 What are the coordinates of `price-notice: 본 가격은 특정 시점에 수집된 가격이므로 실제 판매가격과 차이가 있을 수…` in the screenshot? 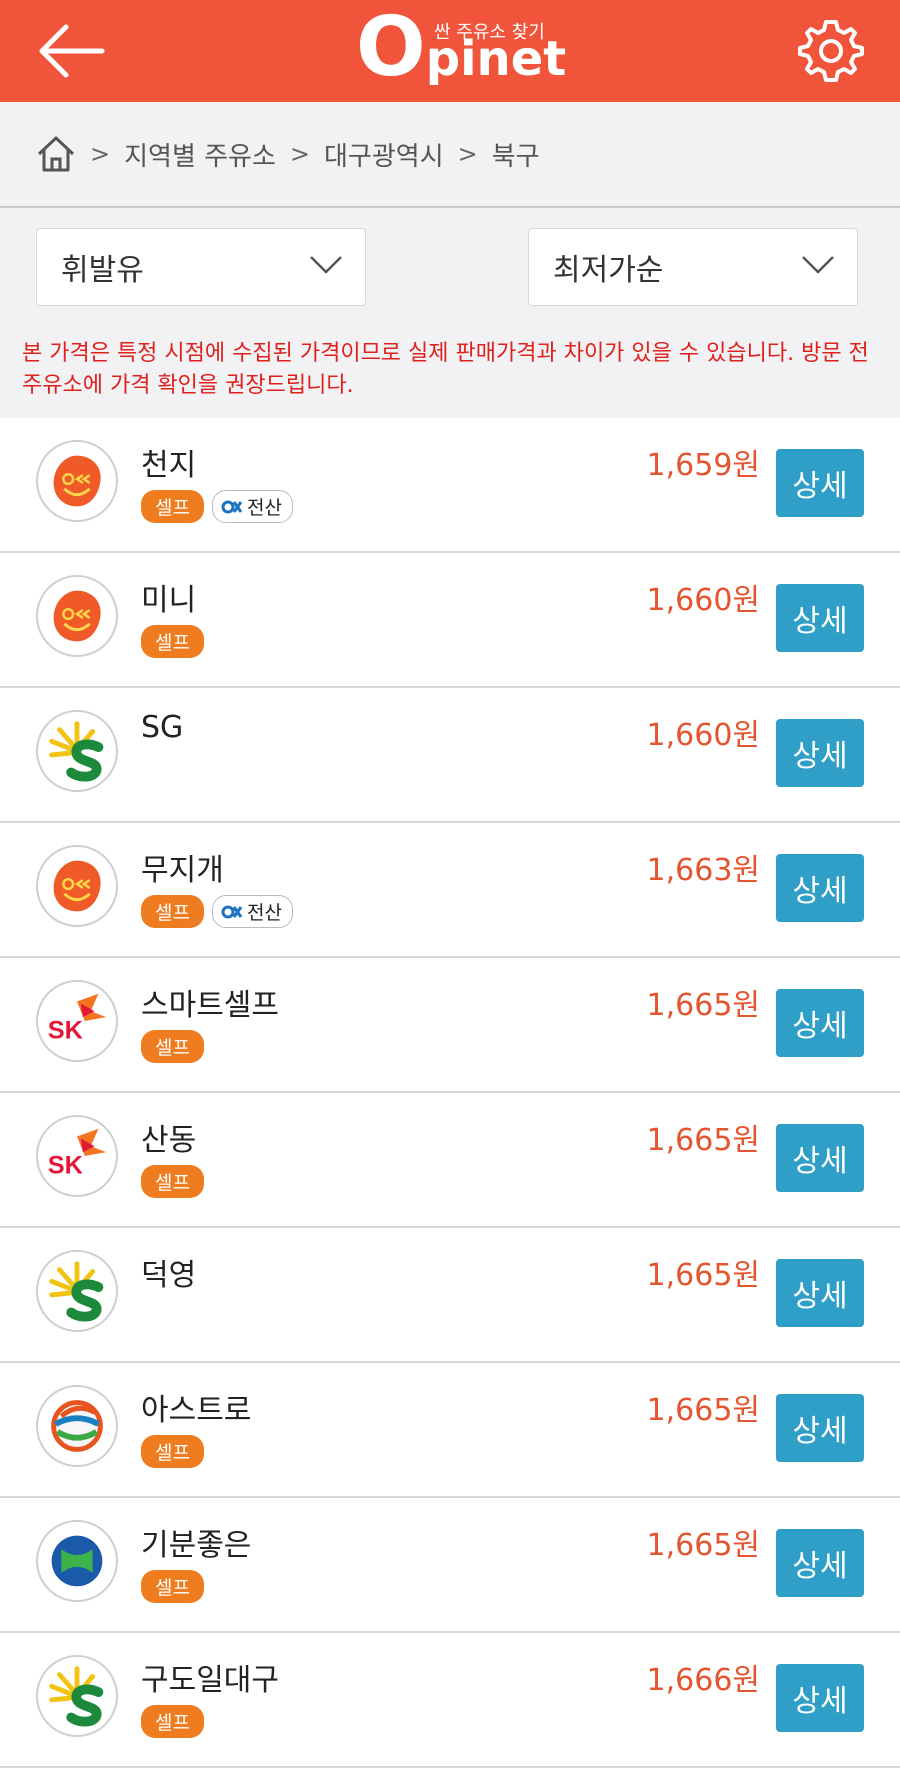 It's located at (450, 373).